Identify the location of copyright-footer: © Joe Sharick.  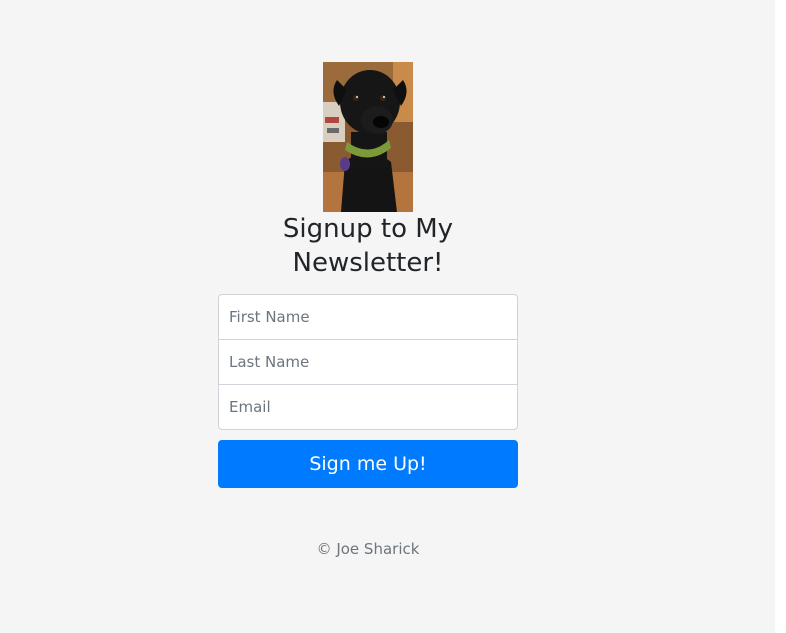
(368, 549).